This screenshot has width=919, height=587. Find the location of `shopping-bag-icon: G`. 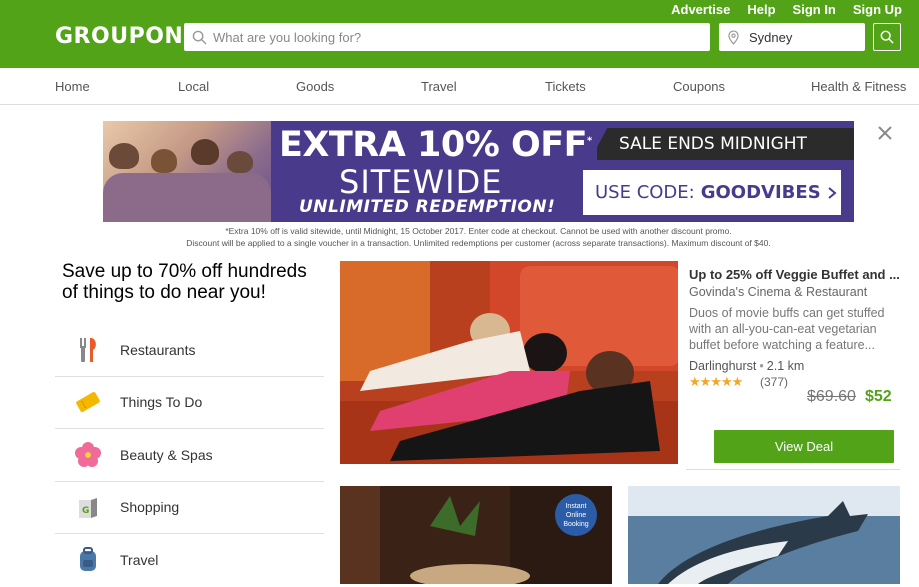

shopping-bag-icon: G is located at coordinates (87, 508).